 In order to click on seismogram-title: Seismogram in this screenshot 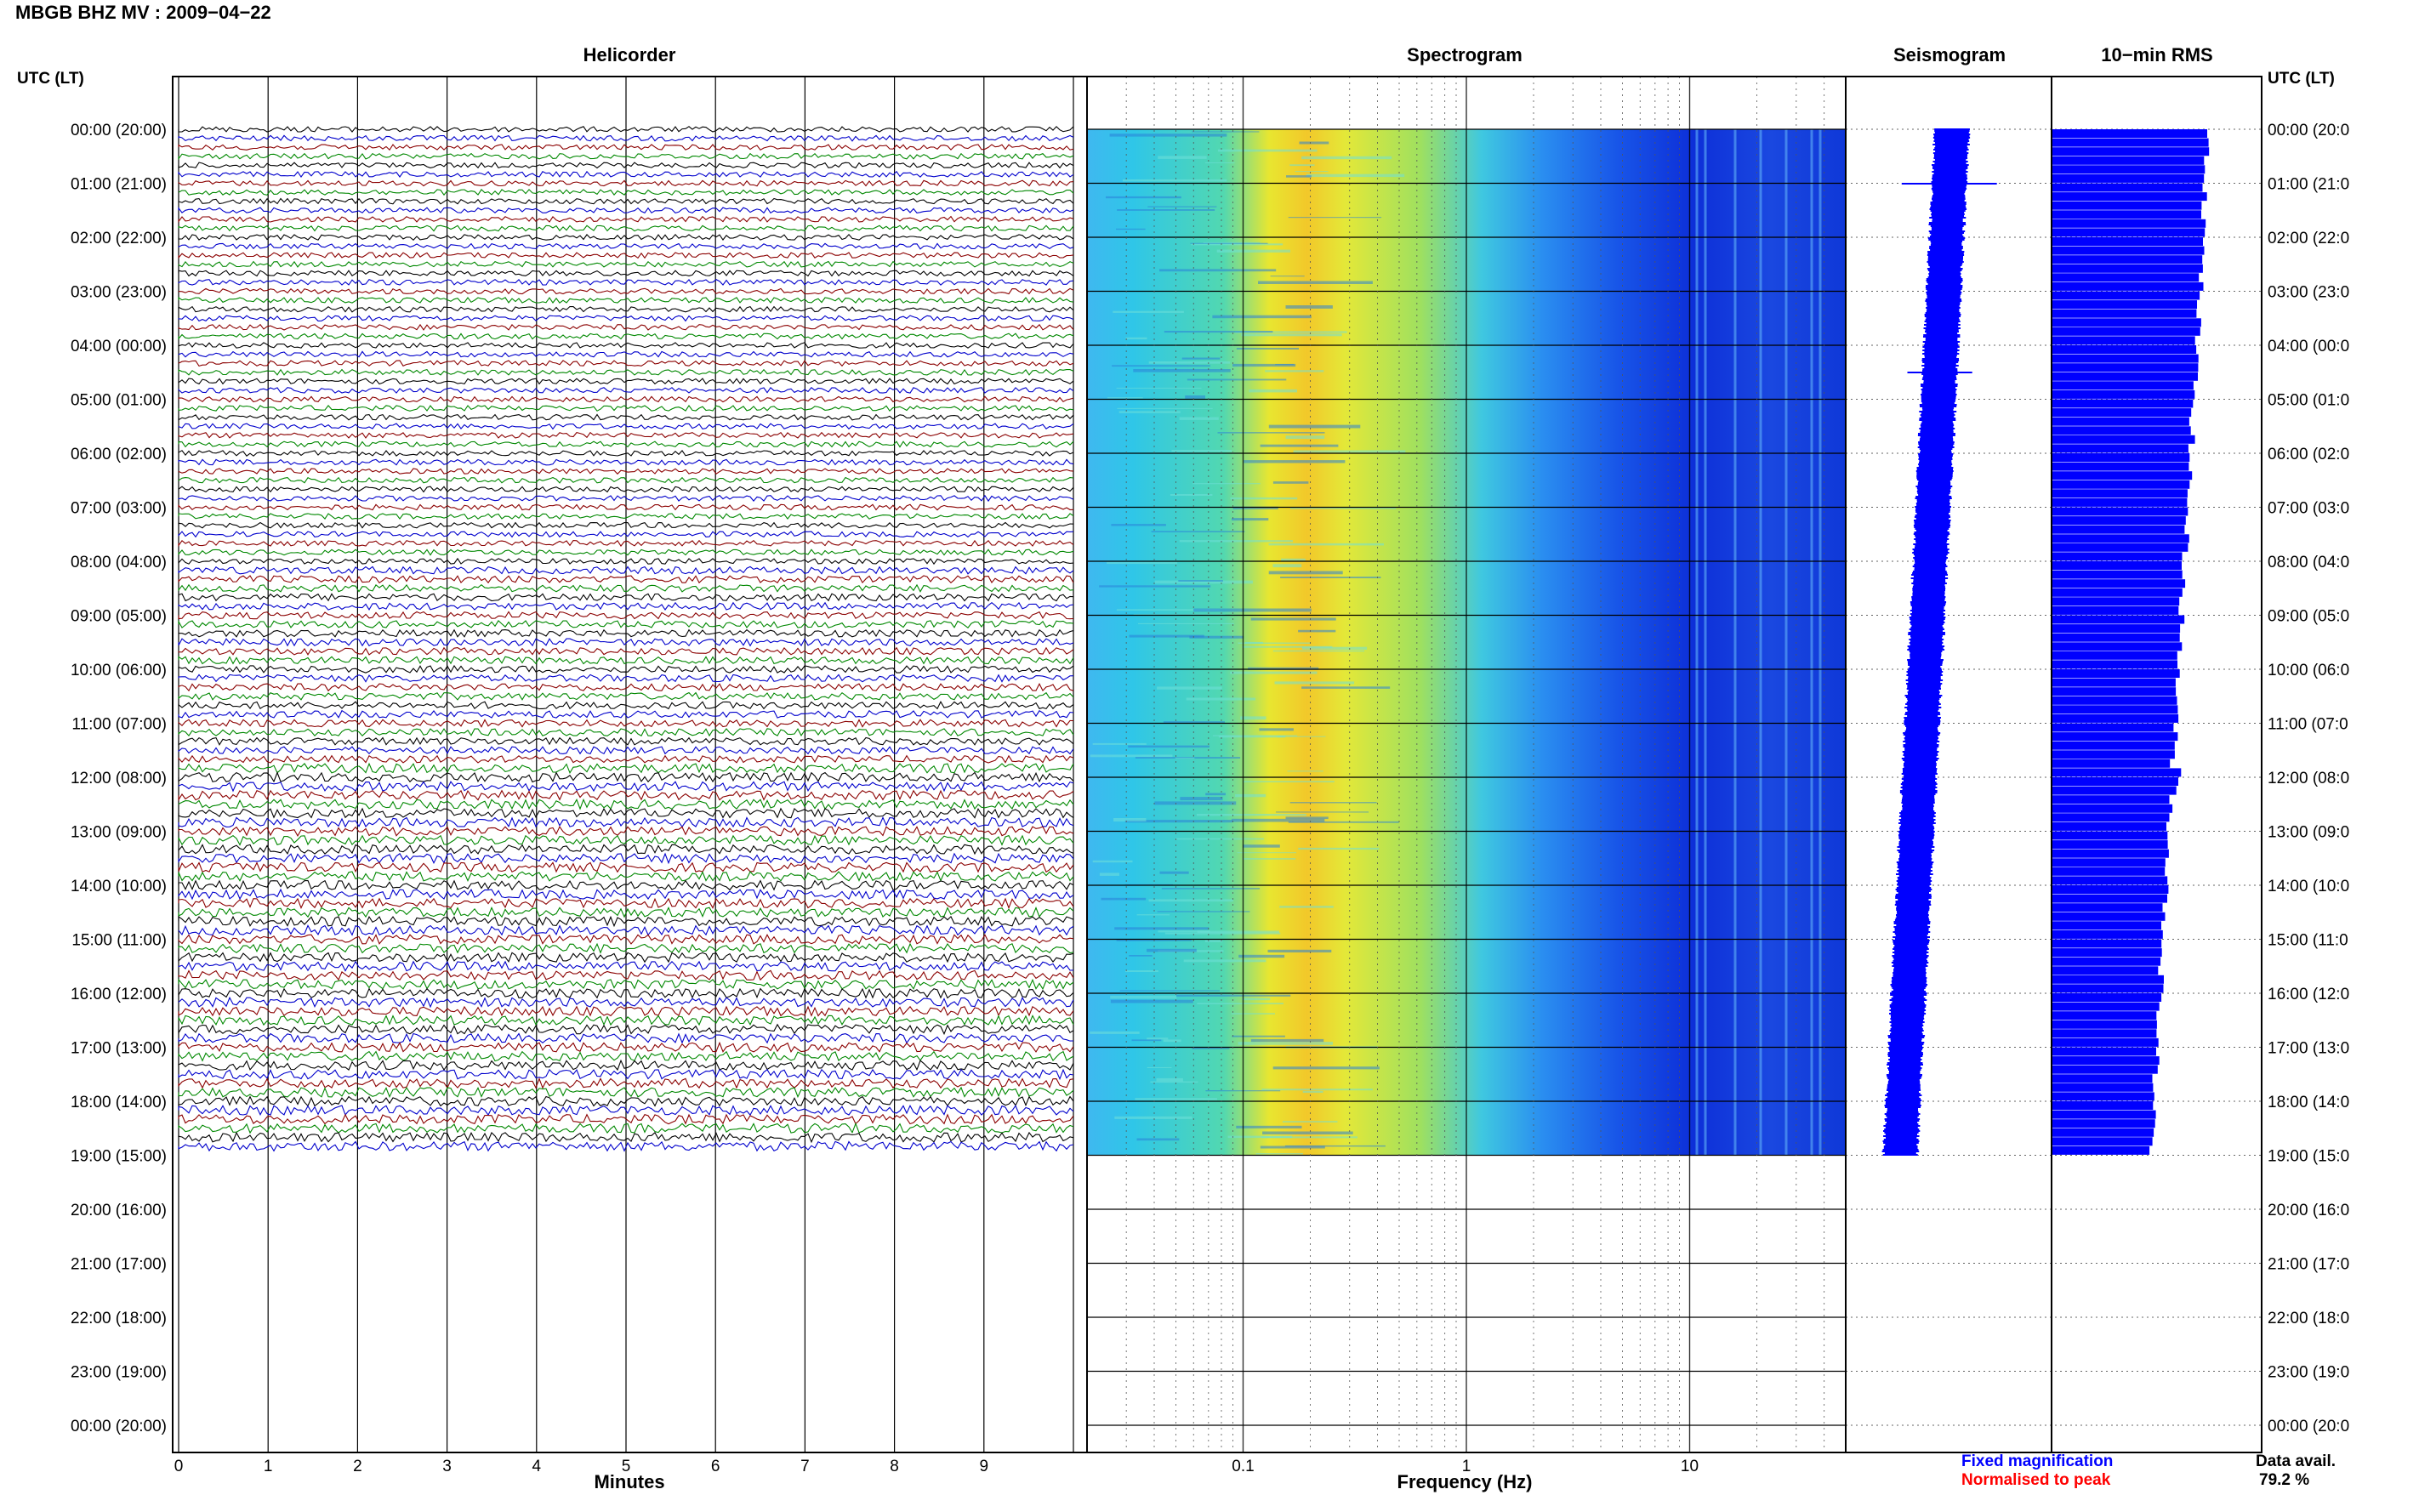, I will do `click(1949, 54)`.